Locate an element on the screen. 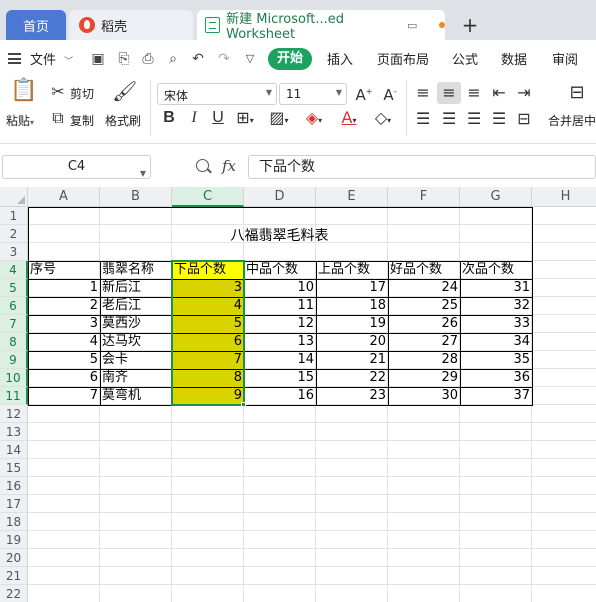 Image resolution: width=596 pixels, height=602 pixels. row-header-10: 10 is located at coordinates (14, 378).